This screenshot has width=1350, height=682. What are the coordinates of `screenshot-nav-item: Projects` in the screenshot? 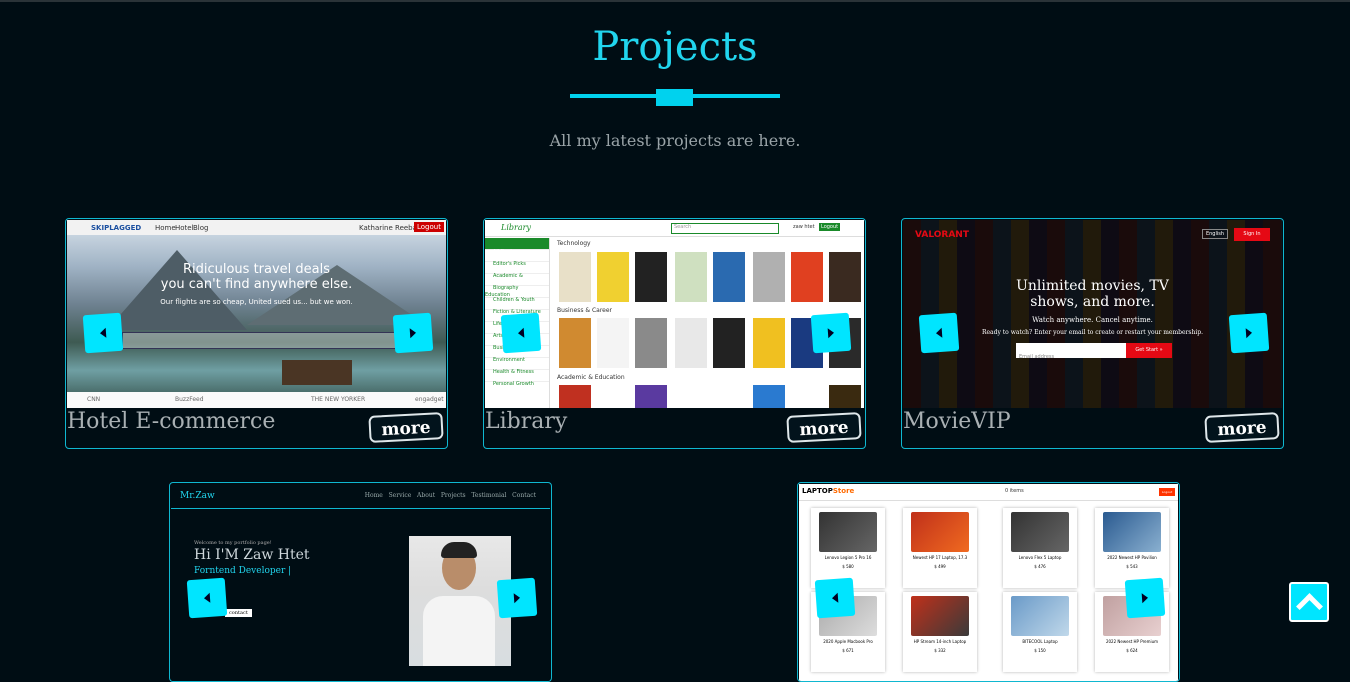 It's located at (453, 495).